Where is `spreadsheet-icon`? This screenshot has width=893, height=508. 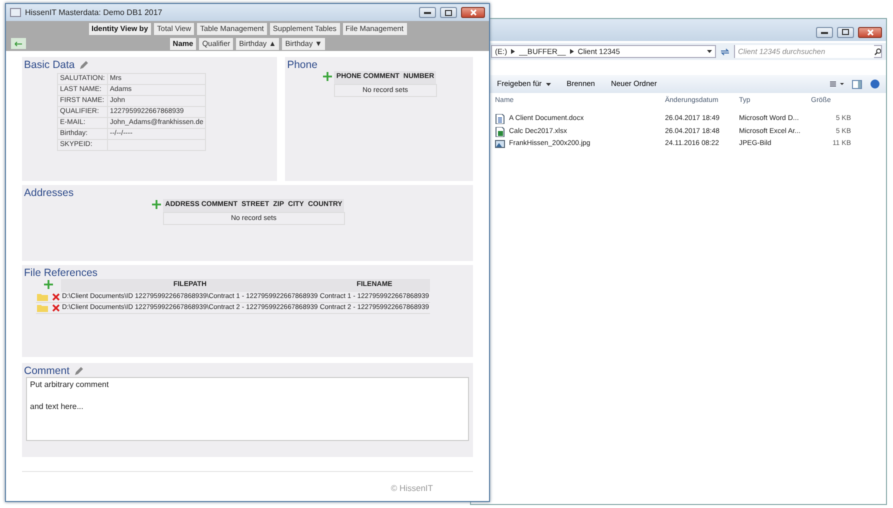
spreadsheet-icon is located at coordinates (500, 131).